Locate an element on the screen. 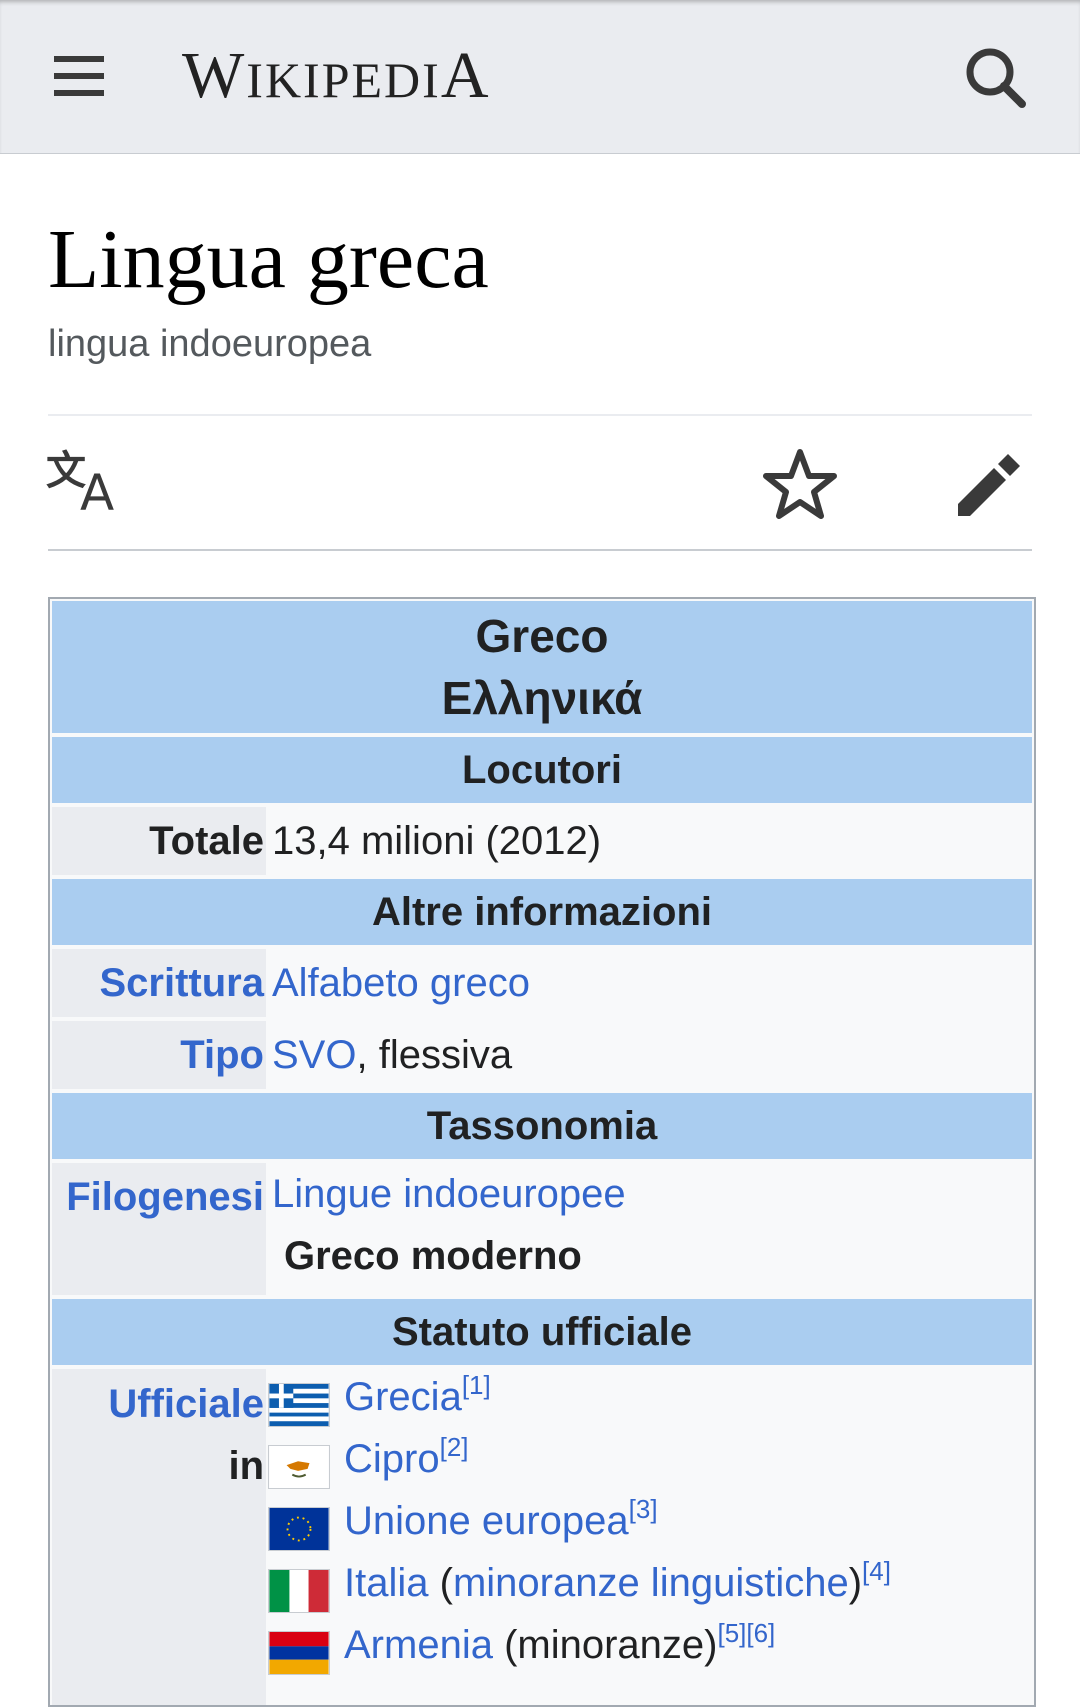 The image size is (1080, 1707). row-tipo: Tipo SVO, flessiva is located at coordinates (542, 1055).